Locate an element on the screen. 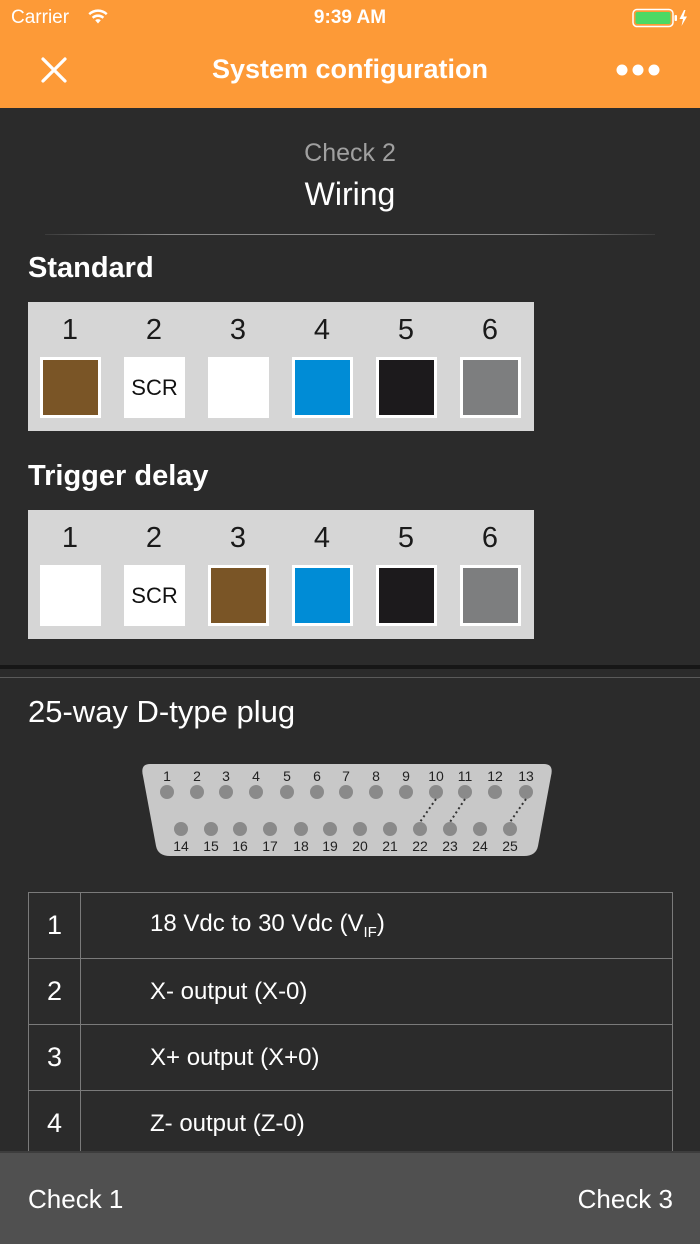  pin-label-bottom: 21 is located at coordinates (390, 846).